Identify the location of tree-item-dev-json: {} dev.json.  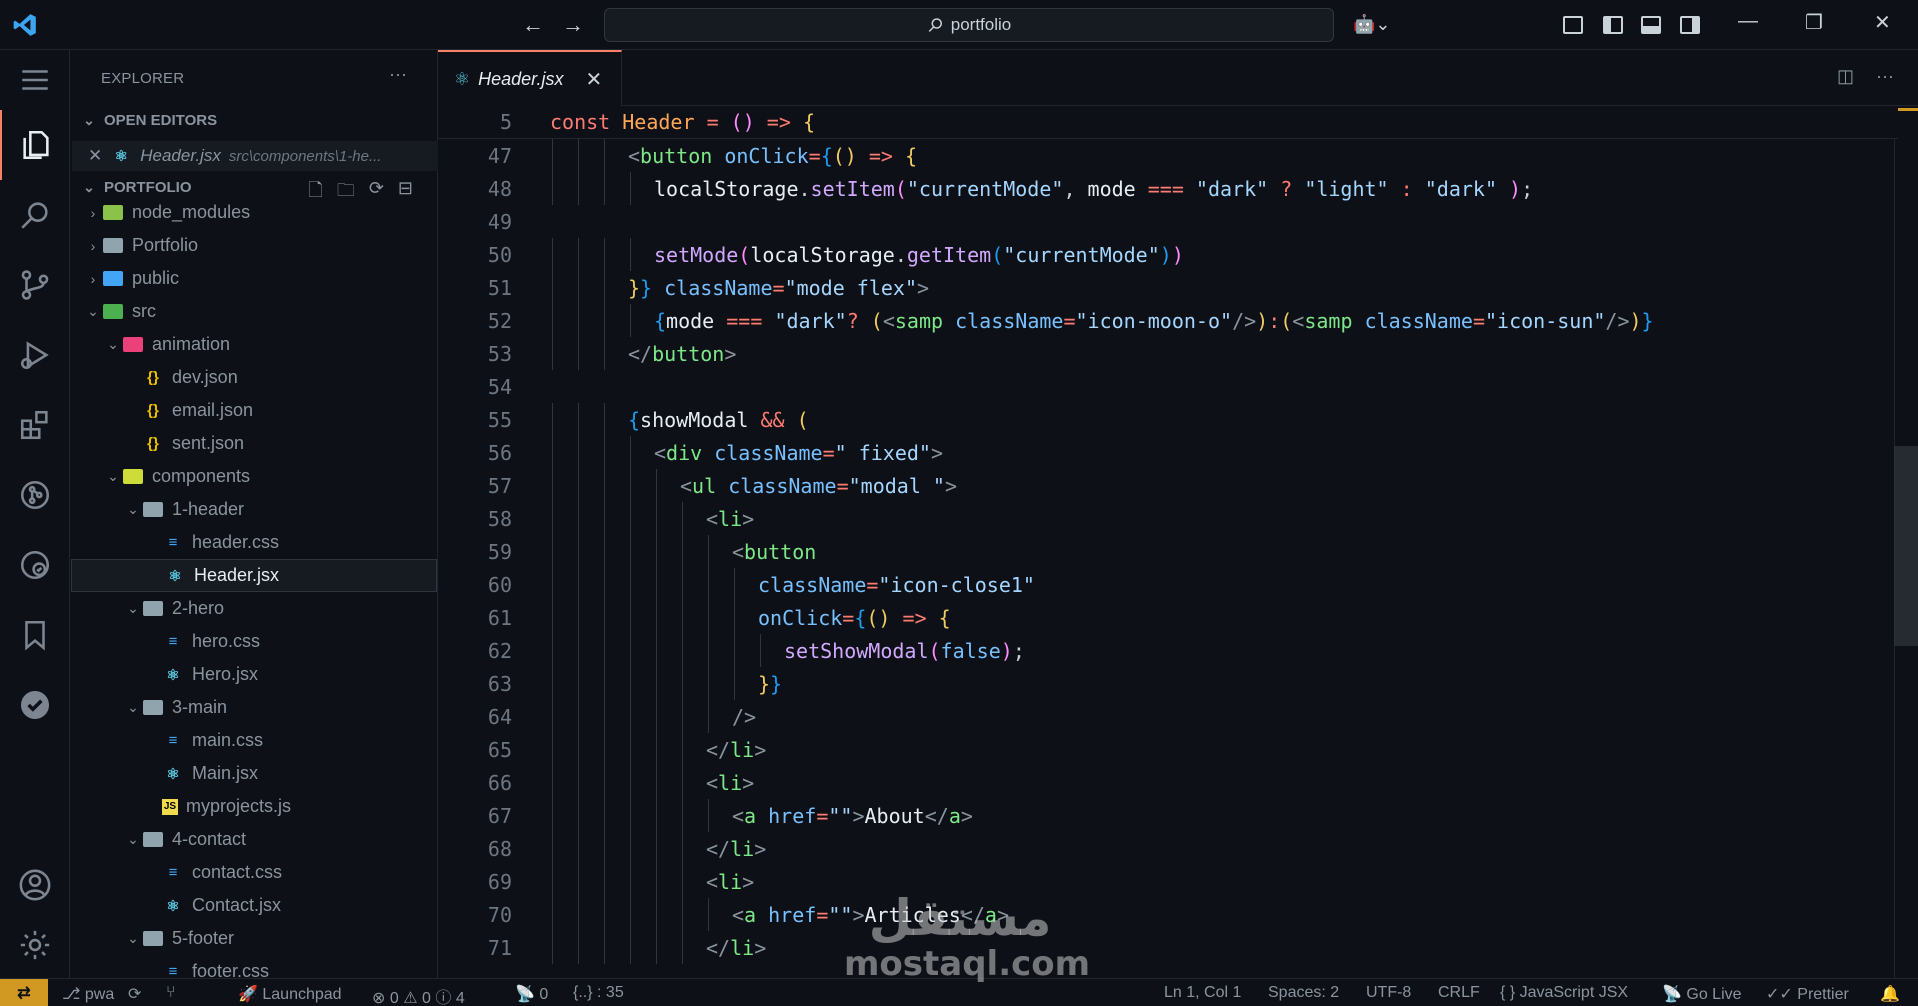
(254, 377).